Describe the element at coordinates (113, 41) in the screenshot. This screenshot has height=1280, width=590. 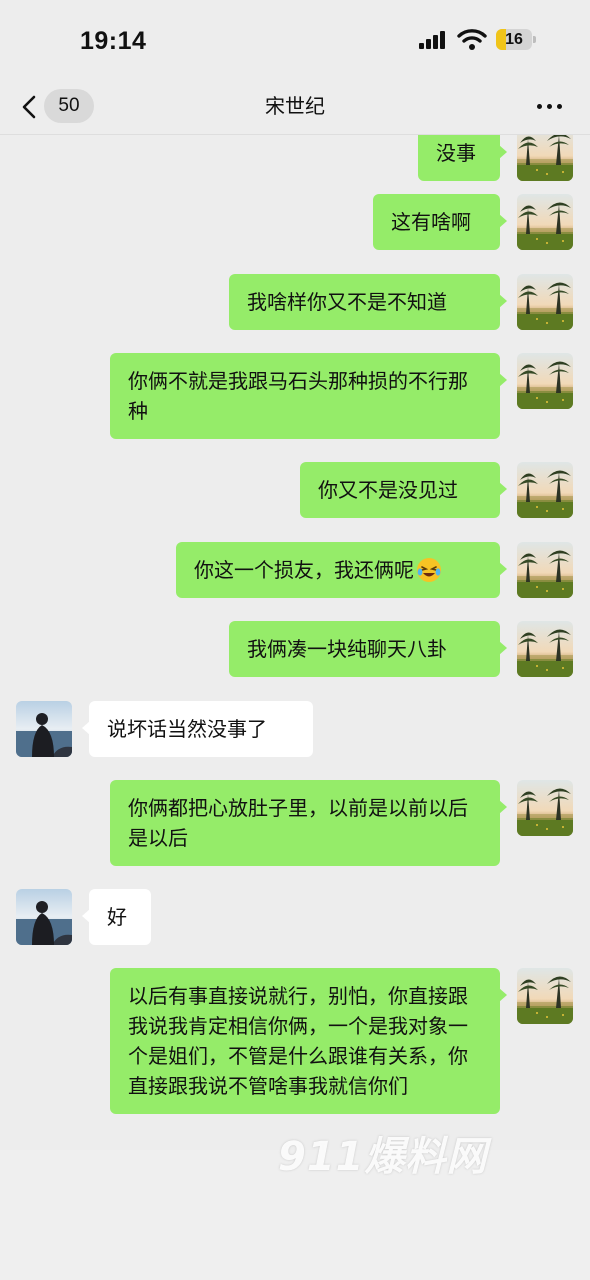
I see `status-time: 19:14` at that location.